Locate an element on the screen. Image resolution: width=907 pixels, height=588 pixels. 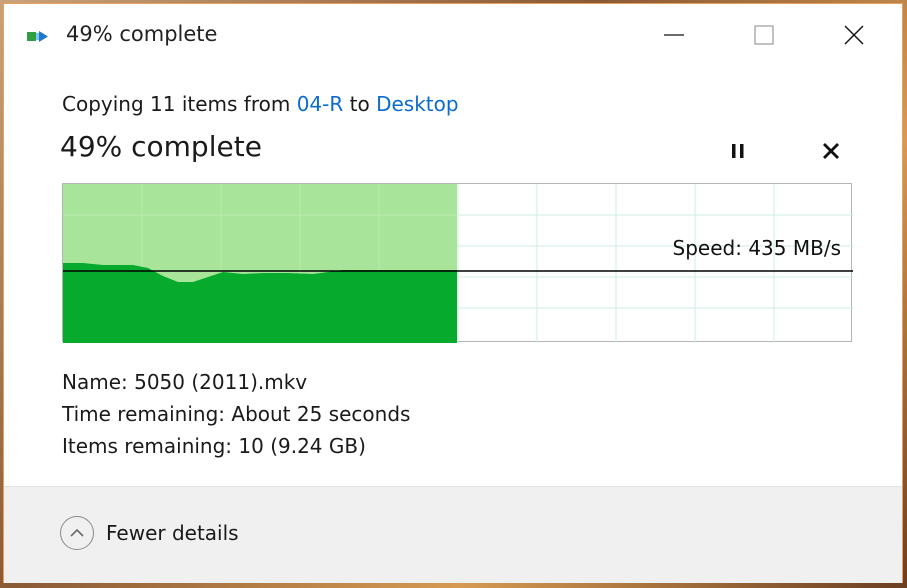
items-remaining-row: Items remaining: 10 (9.24 GB) is located at coordinates (236, 446).